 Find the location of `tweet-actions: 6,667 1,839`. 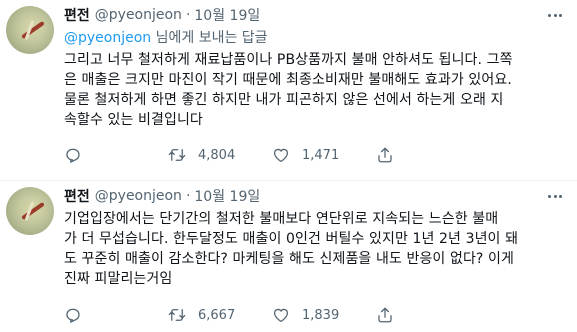

tweet-actions: 6,667 1,839 is located at coordinates (230, 315).